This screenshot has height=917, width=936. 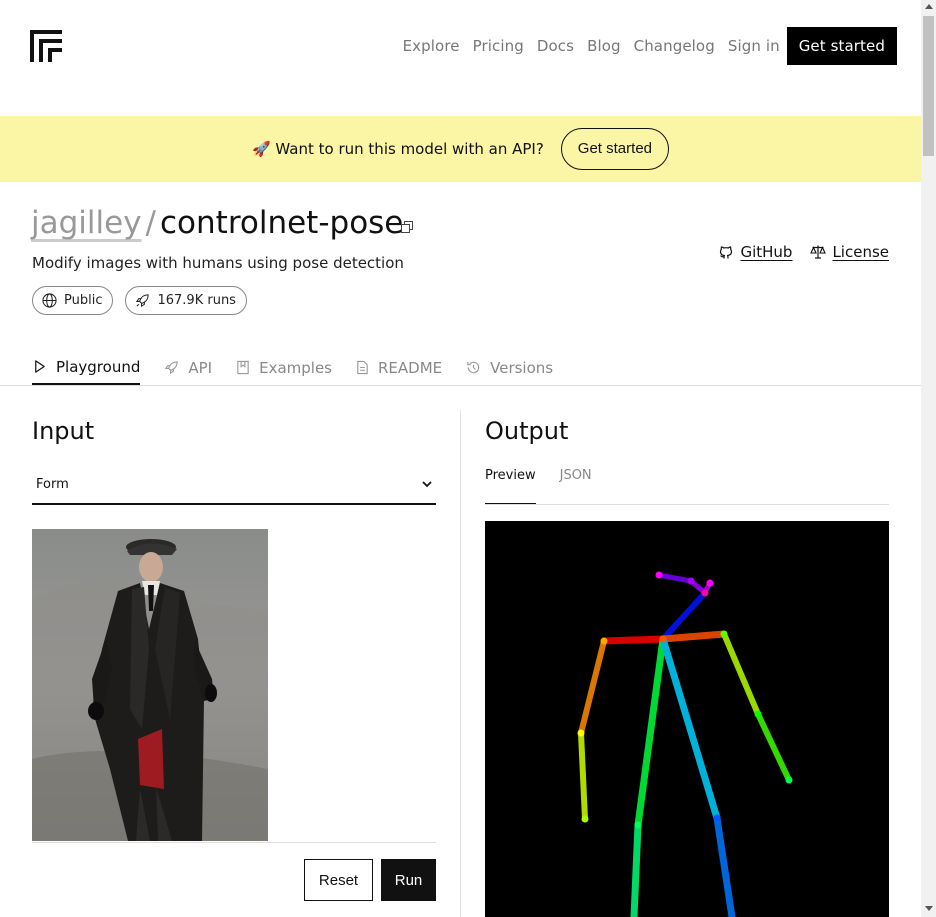 I want to click on input-mode-value: Form, so click(x=52, y=484).